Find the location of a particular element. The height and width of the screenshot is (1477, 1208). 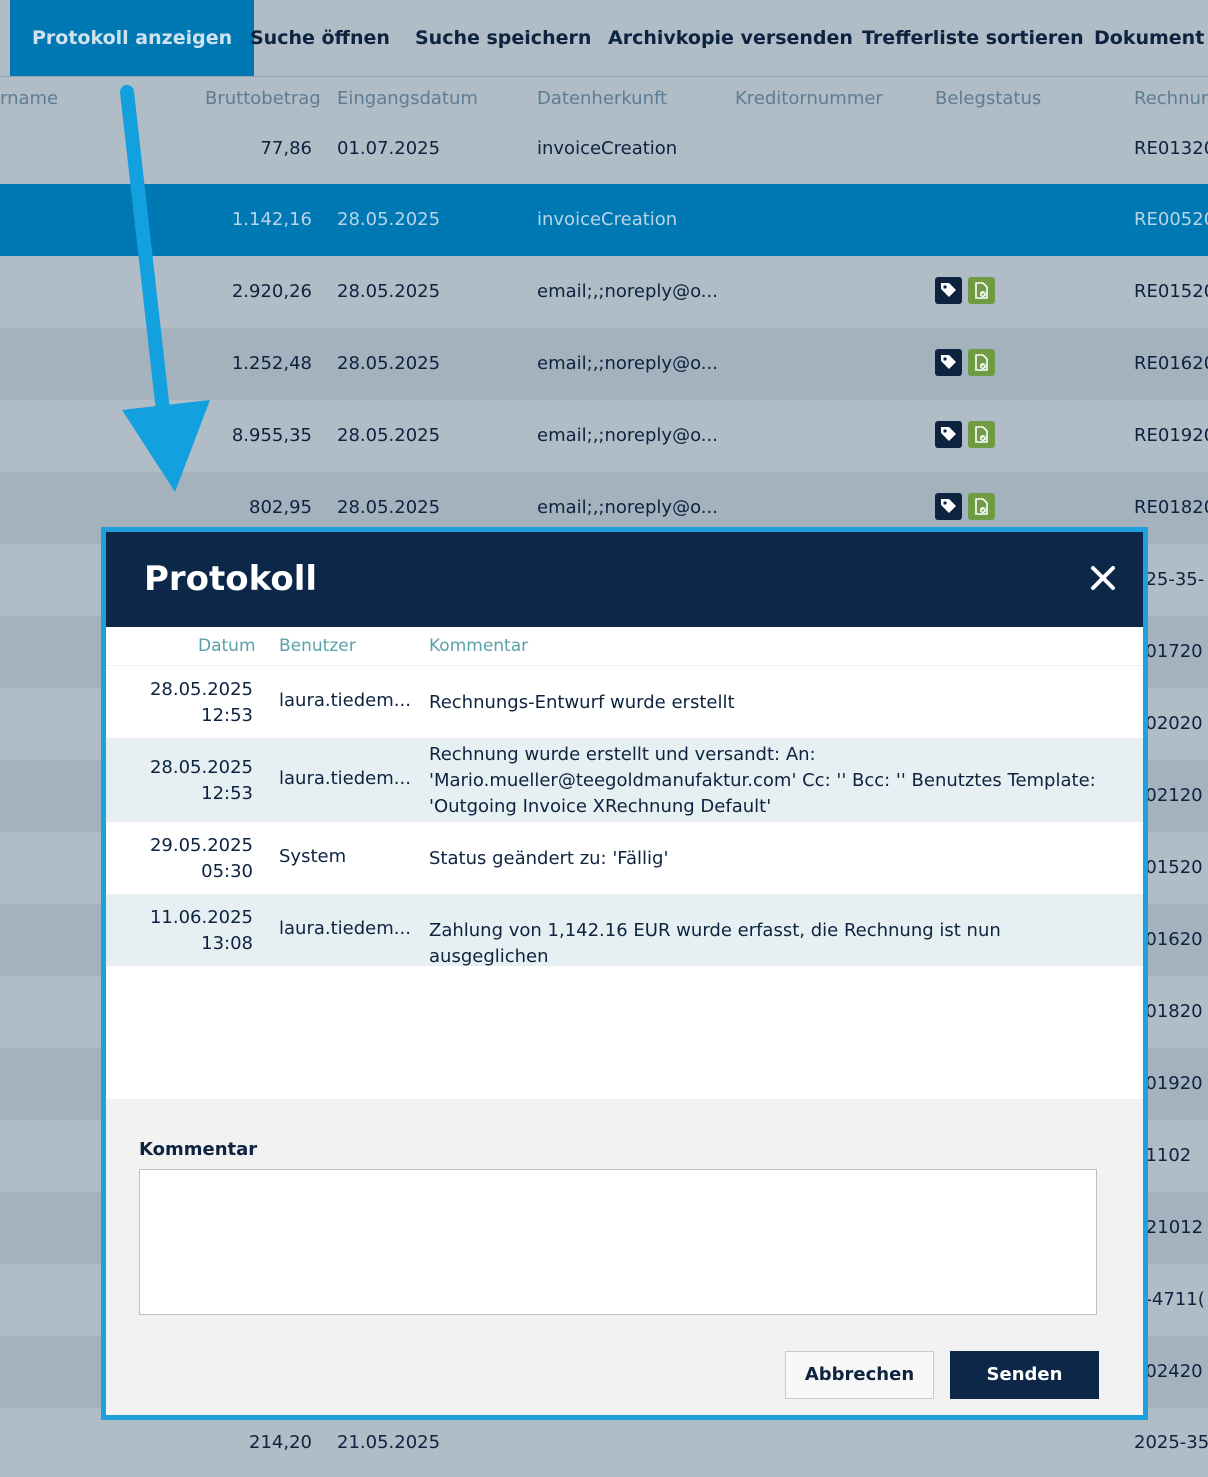

close-icon is located at coordinates (1103, 578).